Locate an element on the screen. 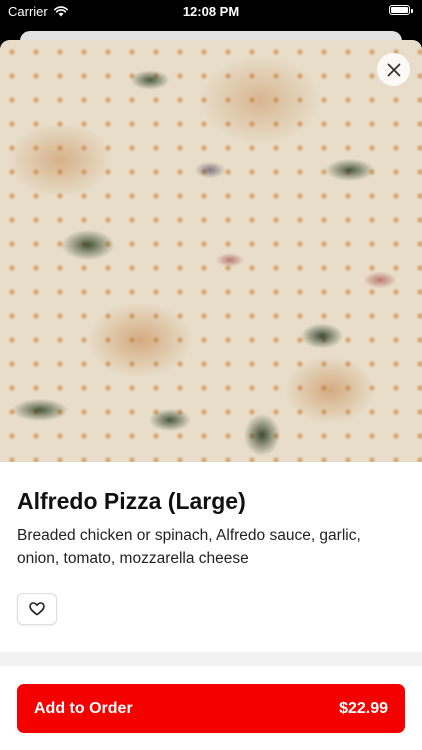  close-icon is located at coordinates (393, 69).